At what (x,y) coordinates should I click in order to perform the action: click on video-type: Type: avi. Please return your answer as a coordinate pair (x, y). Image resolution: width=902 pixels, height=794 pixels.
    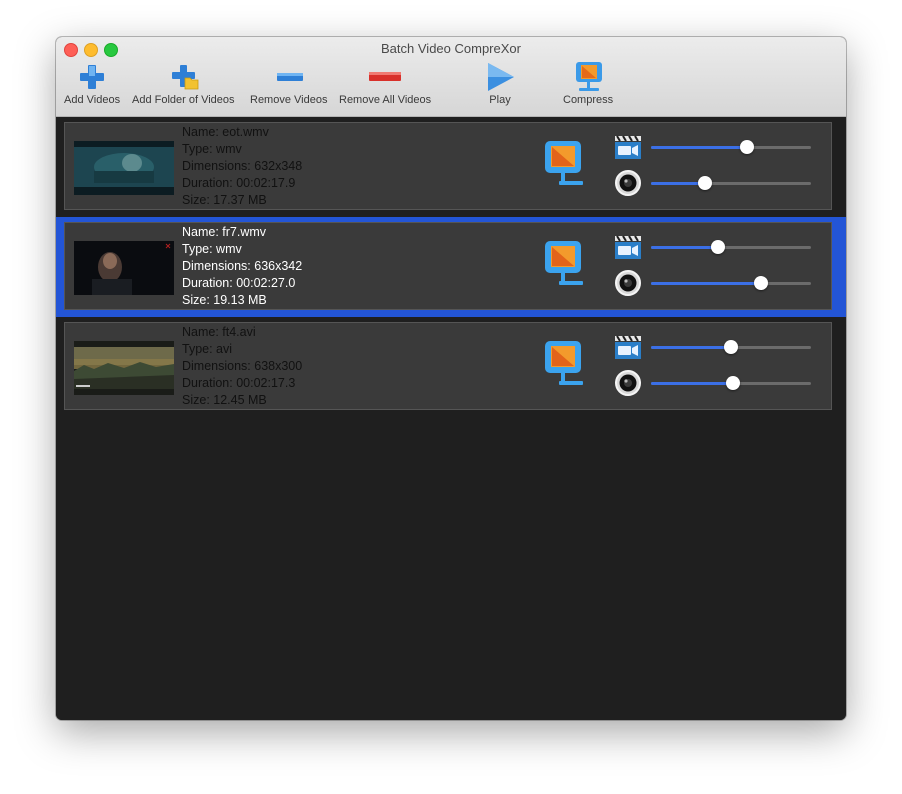
    Looking at the image, I should click on (207, 349).